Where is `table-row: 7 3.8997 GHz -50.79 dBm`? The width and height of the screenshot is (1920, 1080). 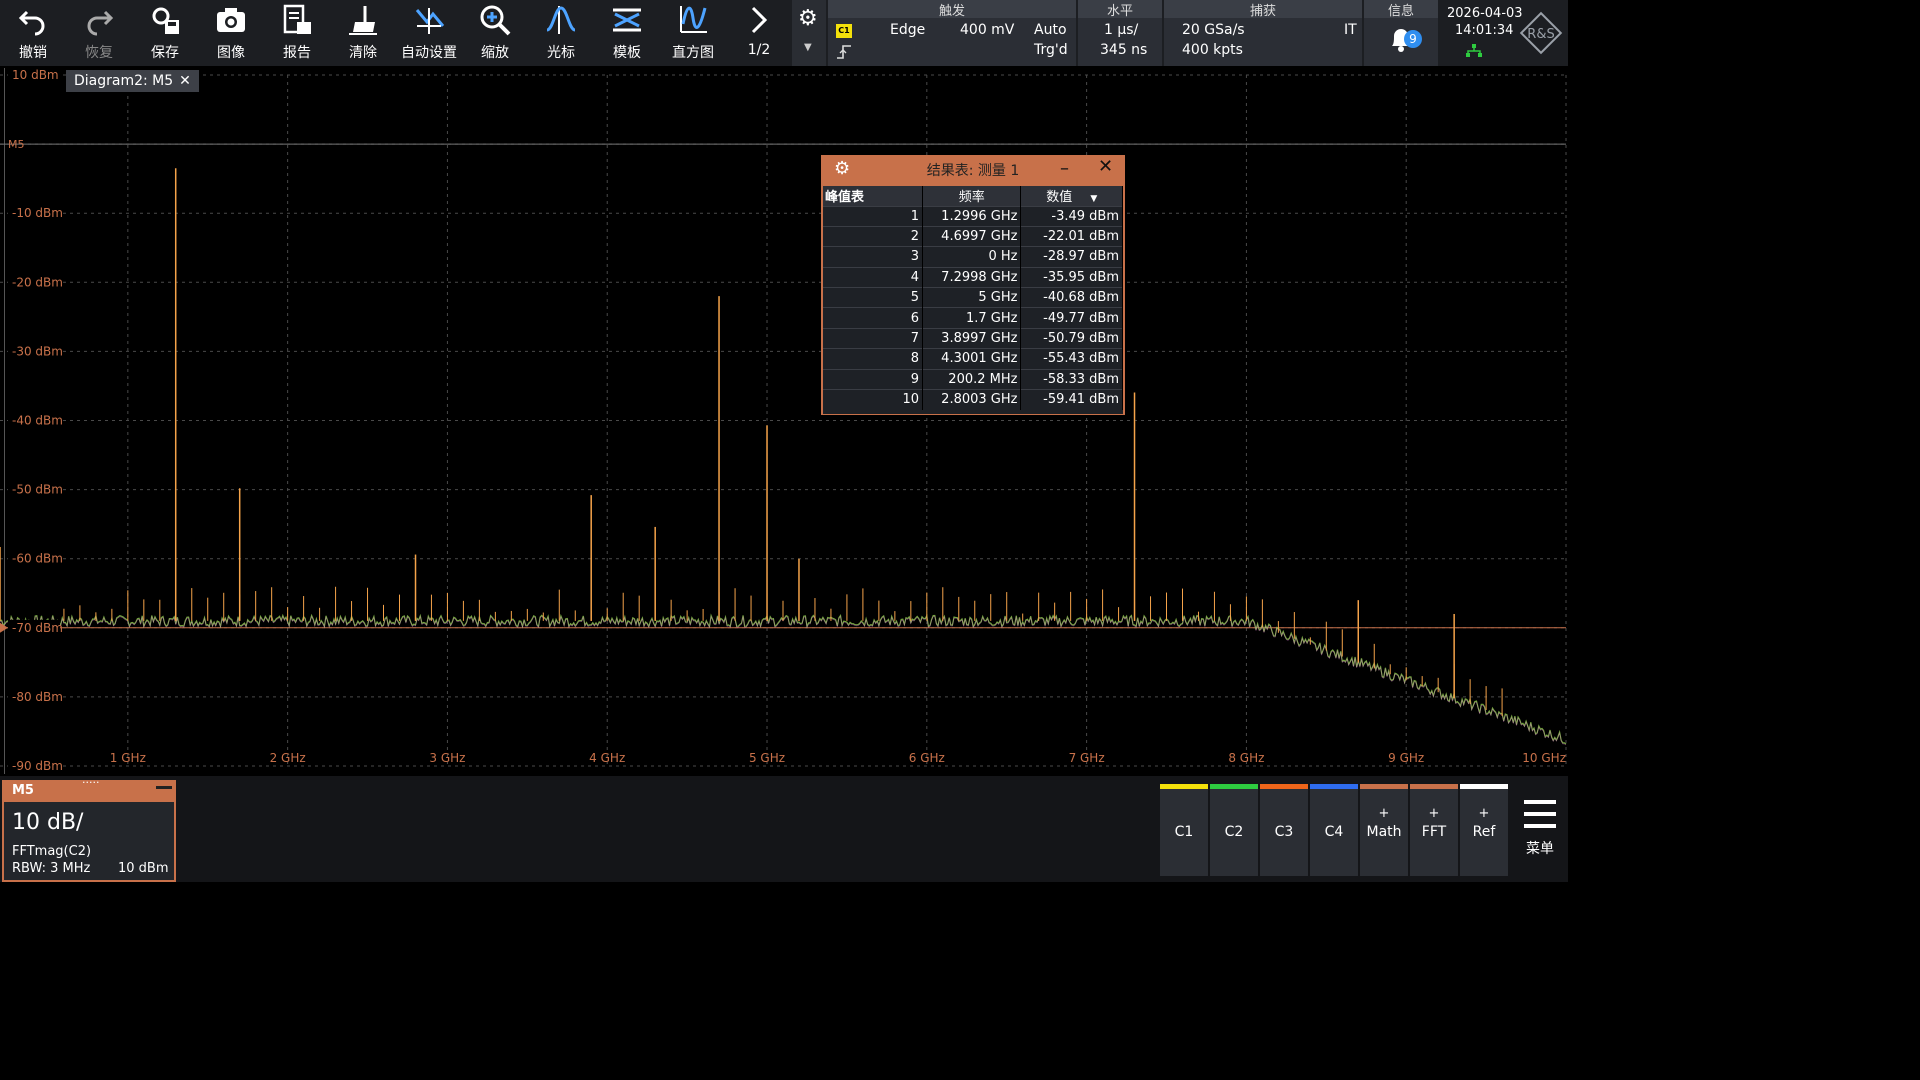 table-row: 7 3.8997 GHz -50.79 dBm is located at coordinates (973, 338).